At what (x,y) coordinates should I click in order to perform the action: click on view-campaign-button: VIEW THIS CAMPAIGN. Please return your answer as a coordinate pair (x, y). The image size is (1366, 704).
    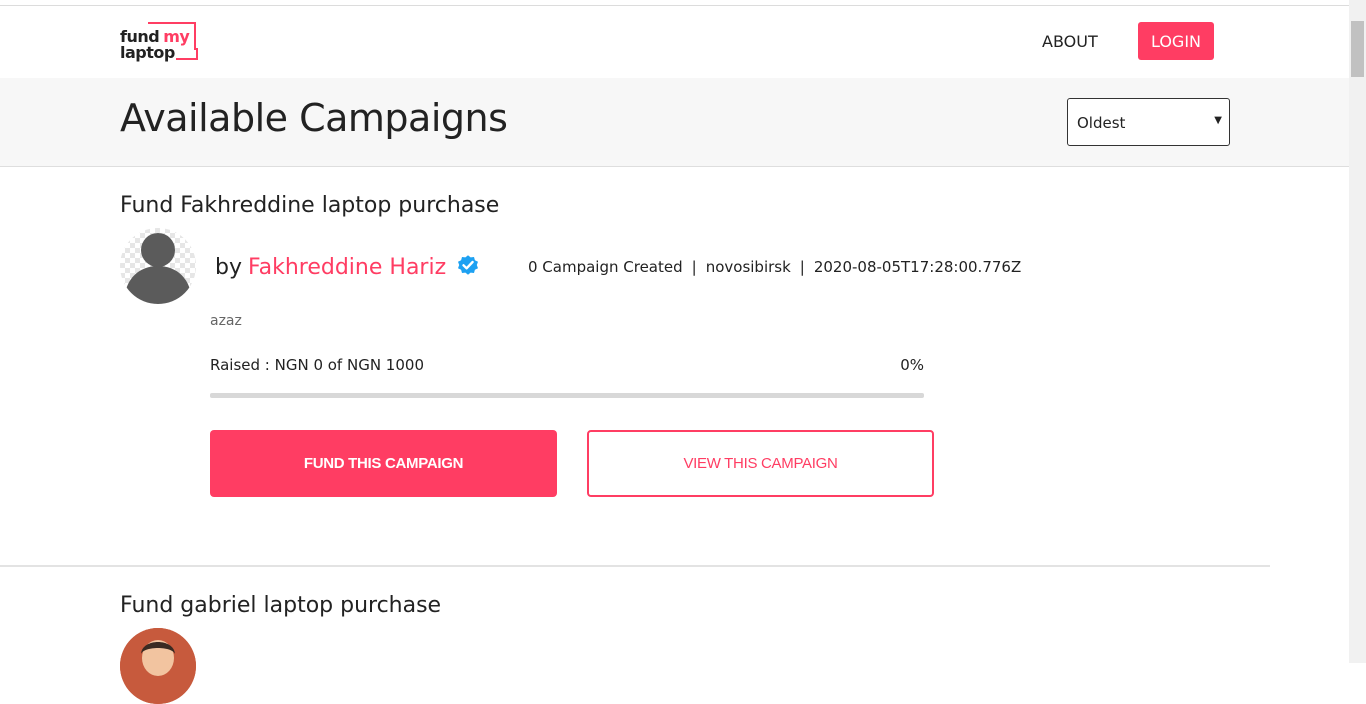
    Looking at the image, I should click on (760, 463).